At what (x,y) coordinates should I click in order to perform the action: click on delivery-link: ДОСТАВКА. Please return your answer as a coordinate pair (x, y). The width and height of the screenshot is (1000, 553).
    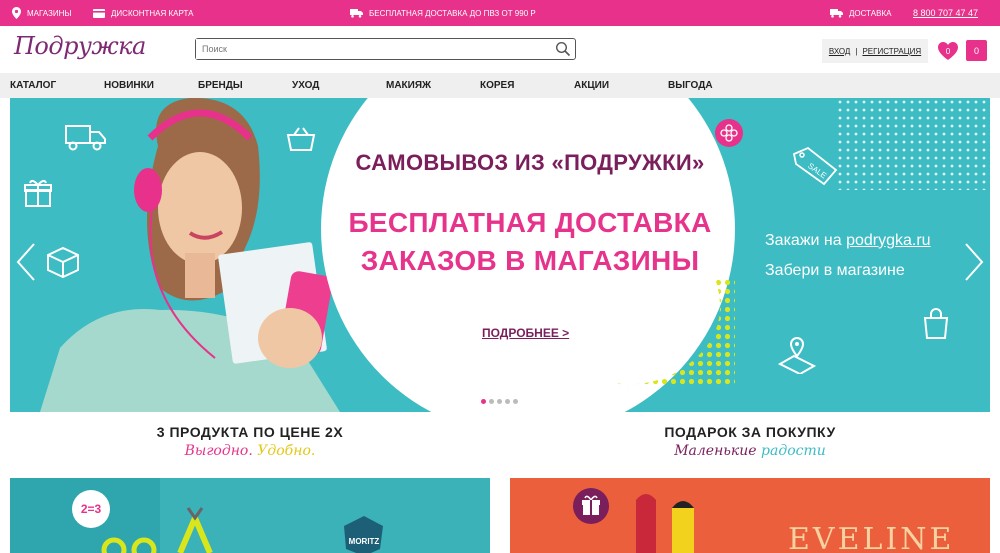
    Looking at the image, I should click on (860, 13).